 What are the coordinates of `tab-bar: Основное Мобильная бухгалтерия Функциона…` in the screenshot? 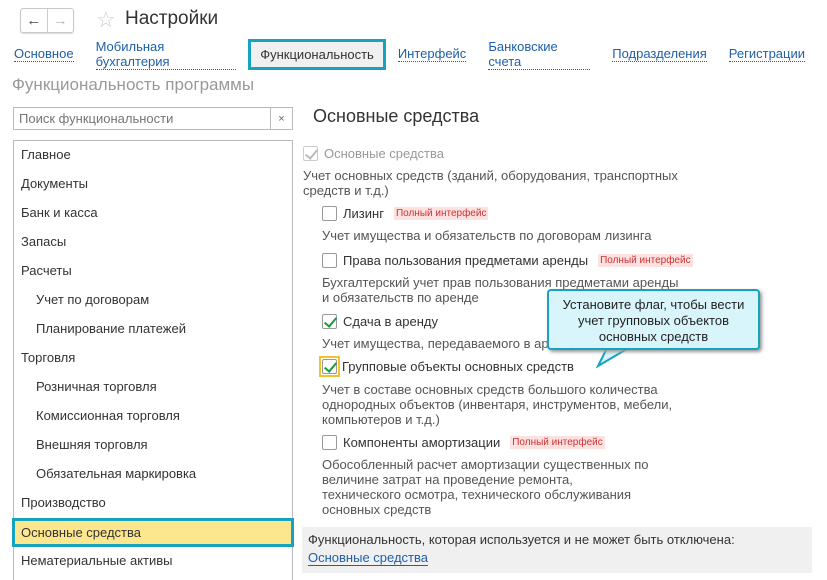 It's located at (420, 54).